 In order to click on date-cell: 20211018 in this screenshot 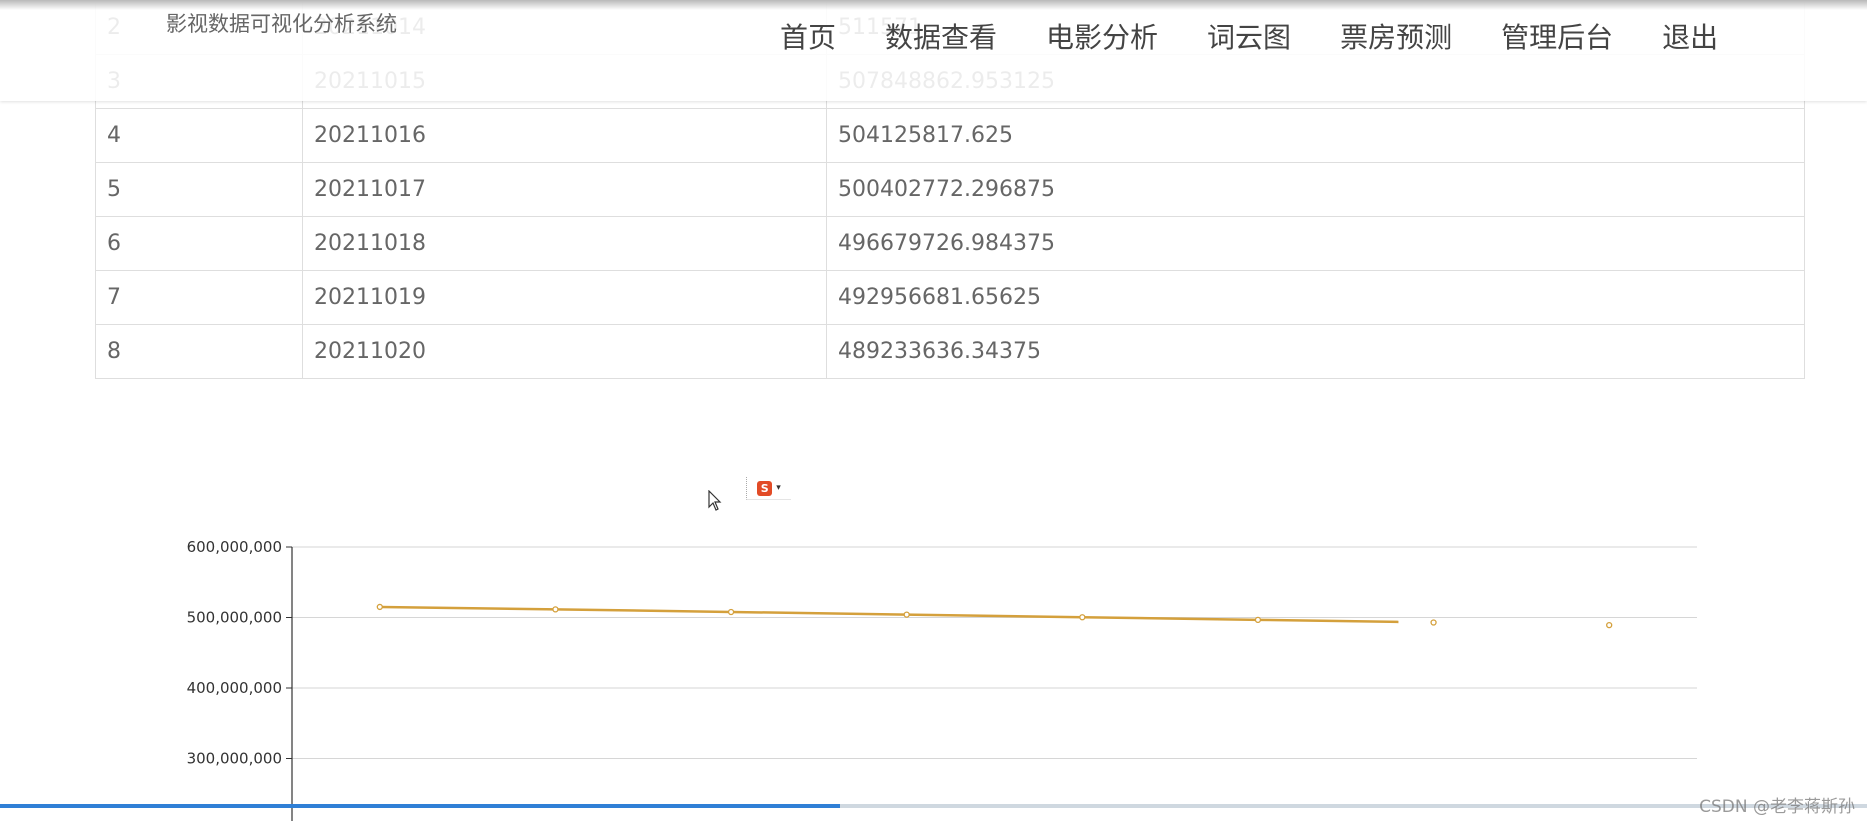, I will do `click(564, 243)`.